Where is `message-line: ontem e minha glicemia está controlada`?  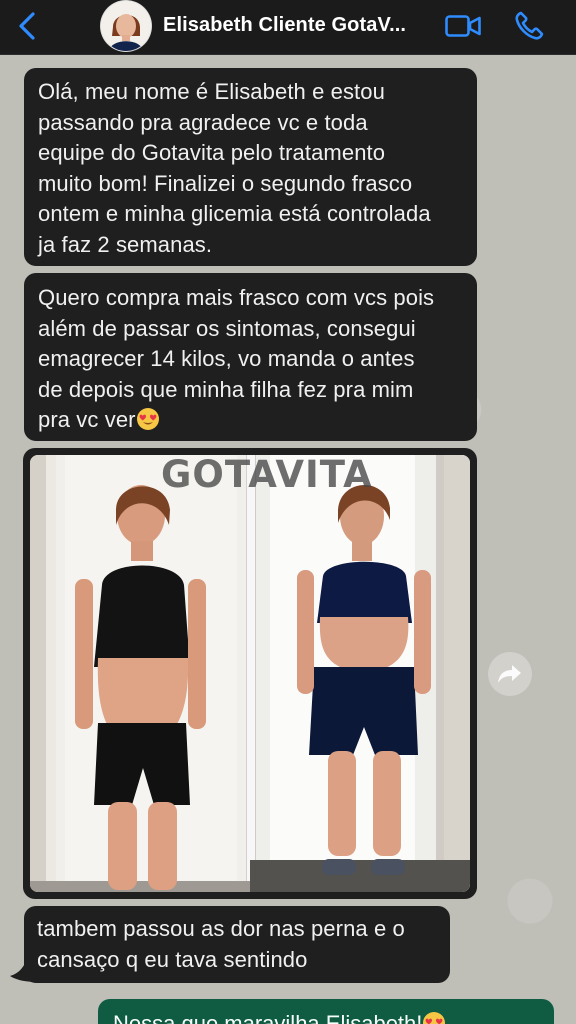 message-line: ontem e minha glicemia está controlada is located at coordinates (234, 213).